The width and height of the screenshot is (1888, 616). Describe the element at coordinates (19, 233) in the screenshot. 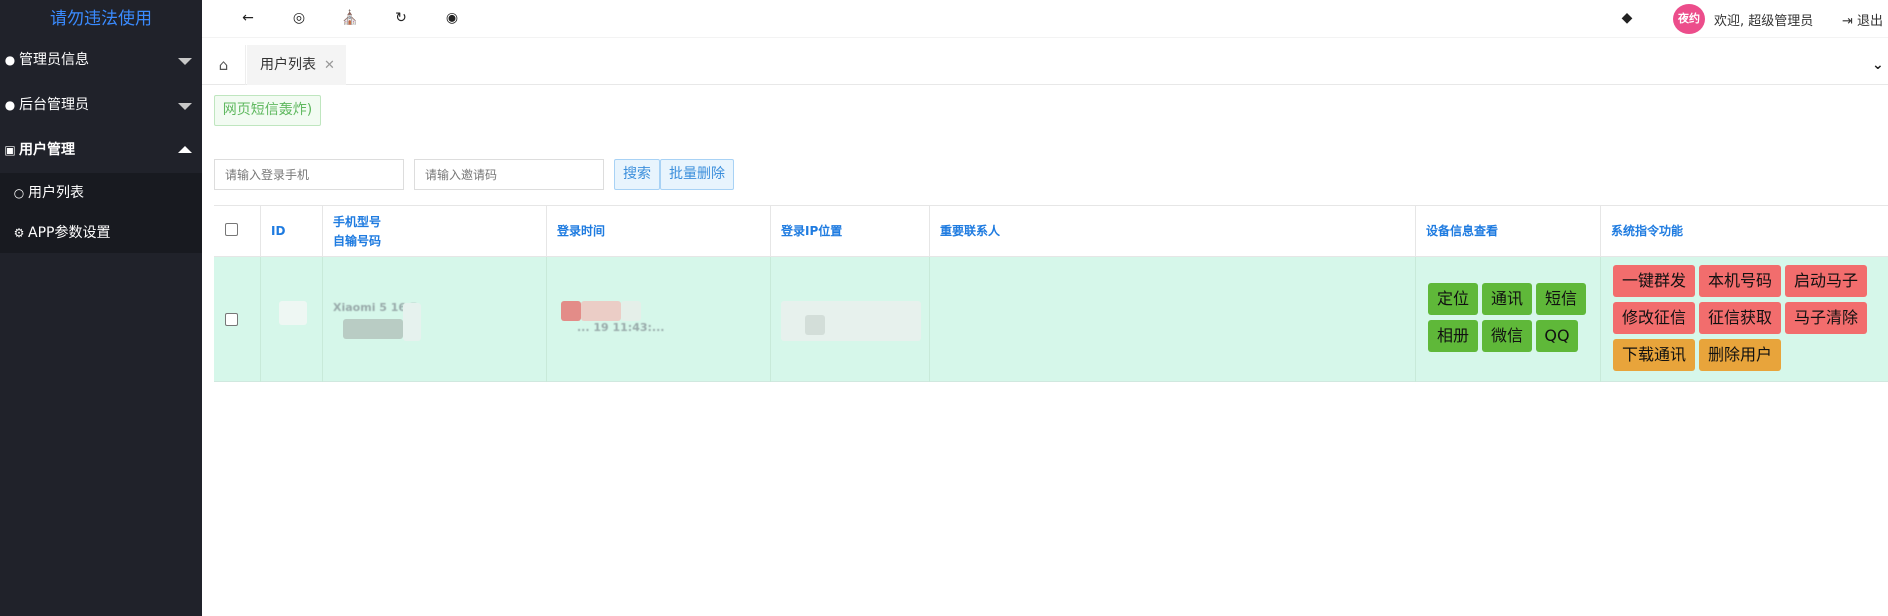

I see `gear-icon: ⚙` at that location.